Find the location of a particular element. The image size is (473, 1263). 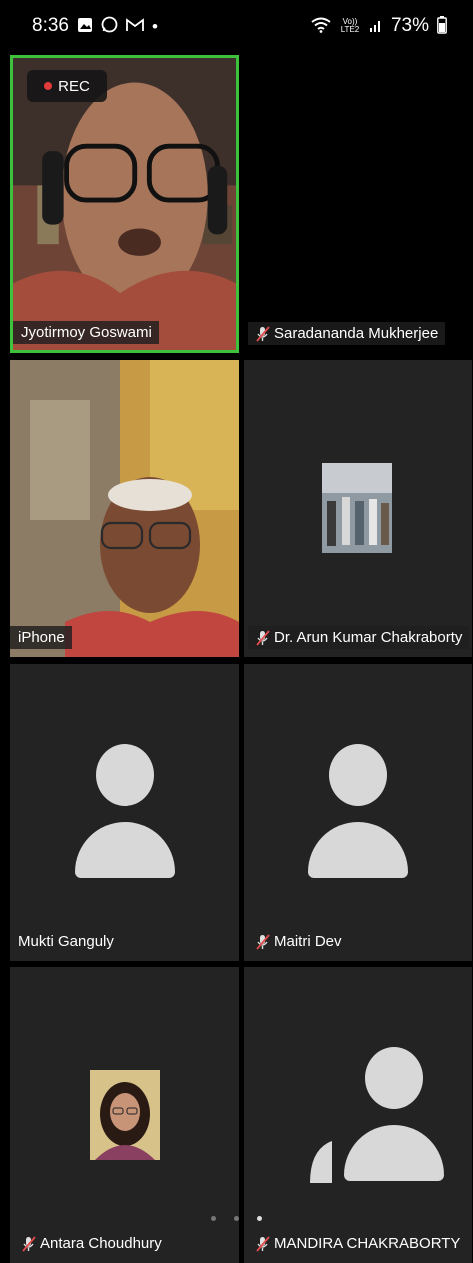

status-bar-left: 8:36 • is located at coordinates (95, 26).